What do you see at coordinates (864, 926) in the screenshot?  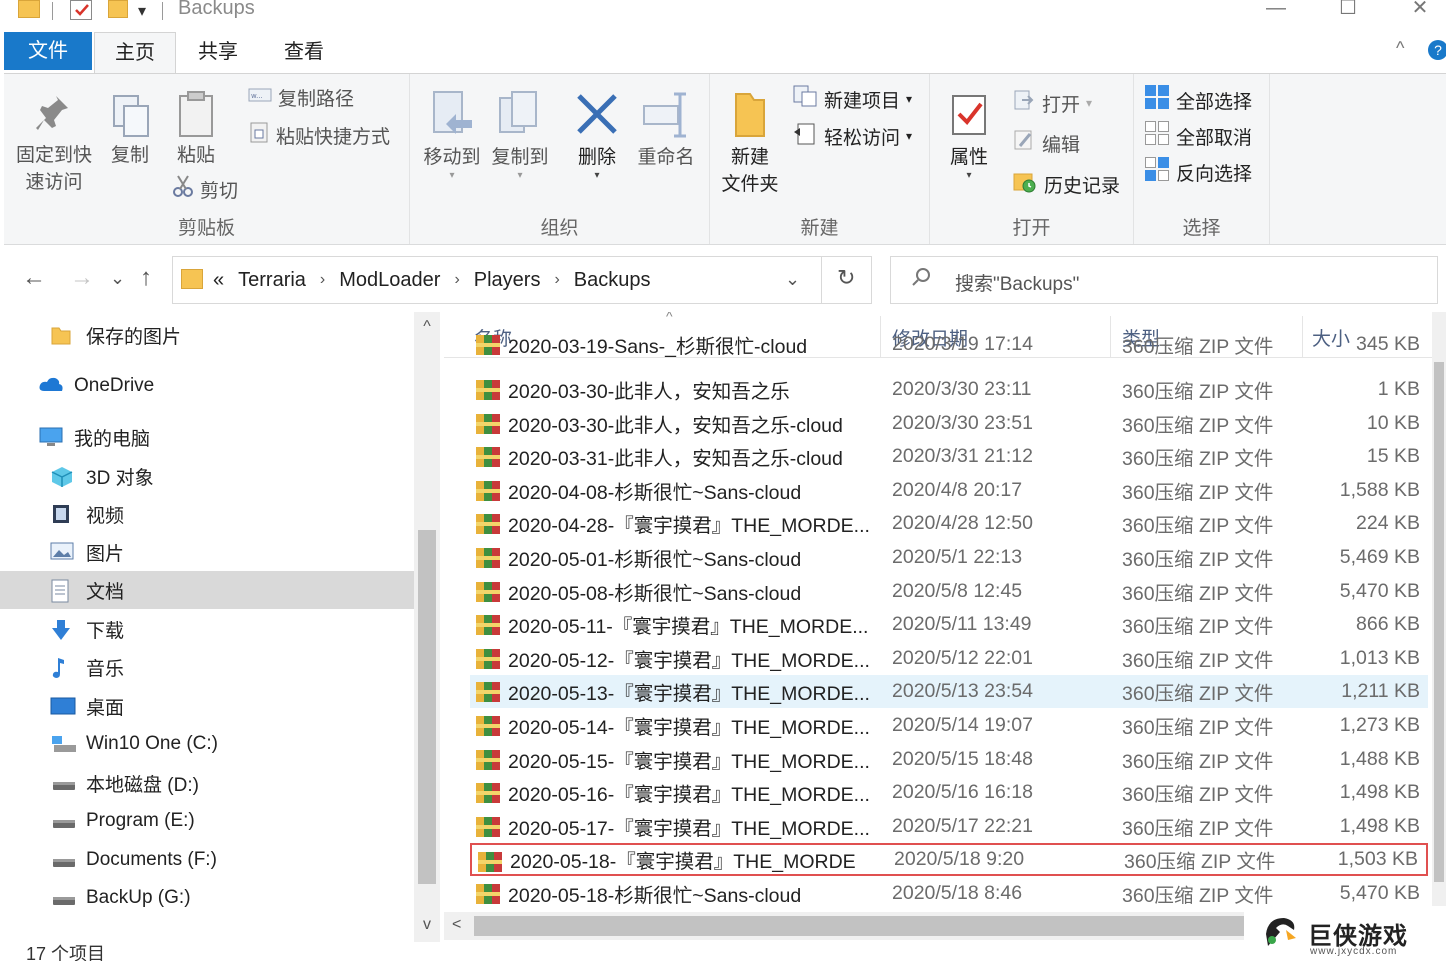 I see `horizontal-scroll-thumb` at bounding box center [864, 926].